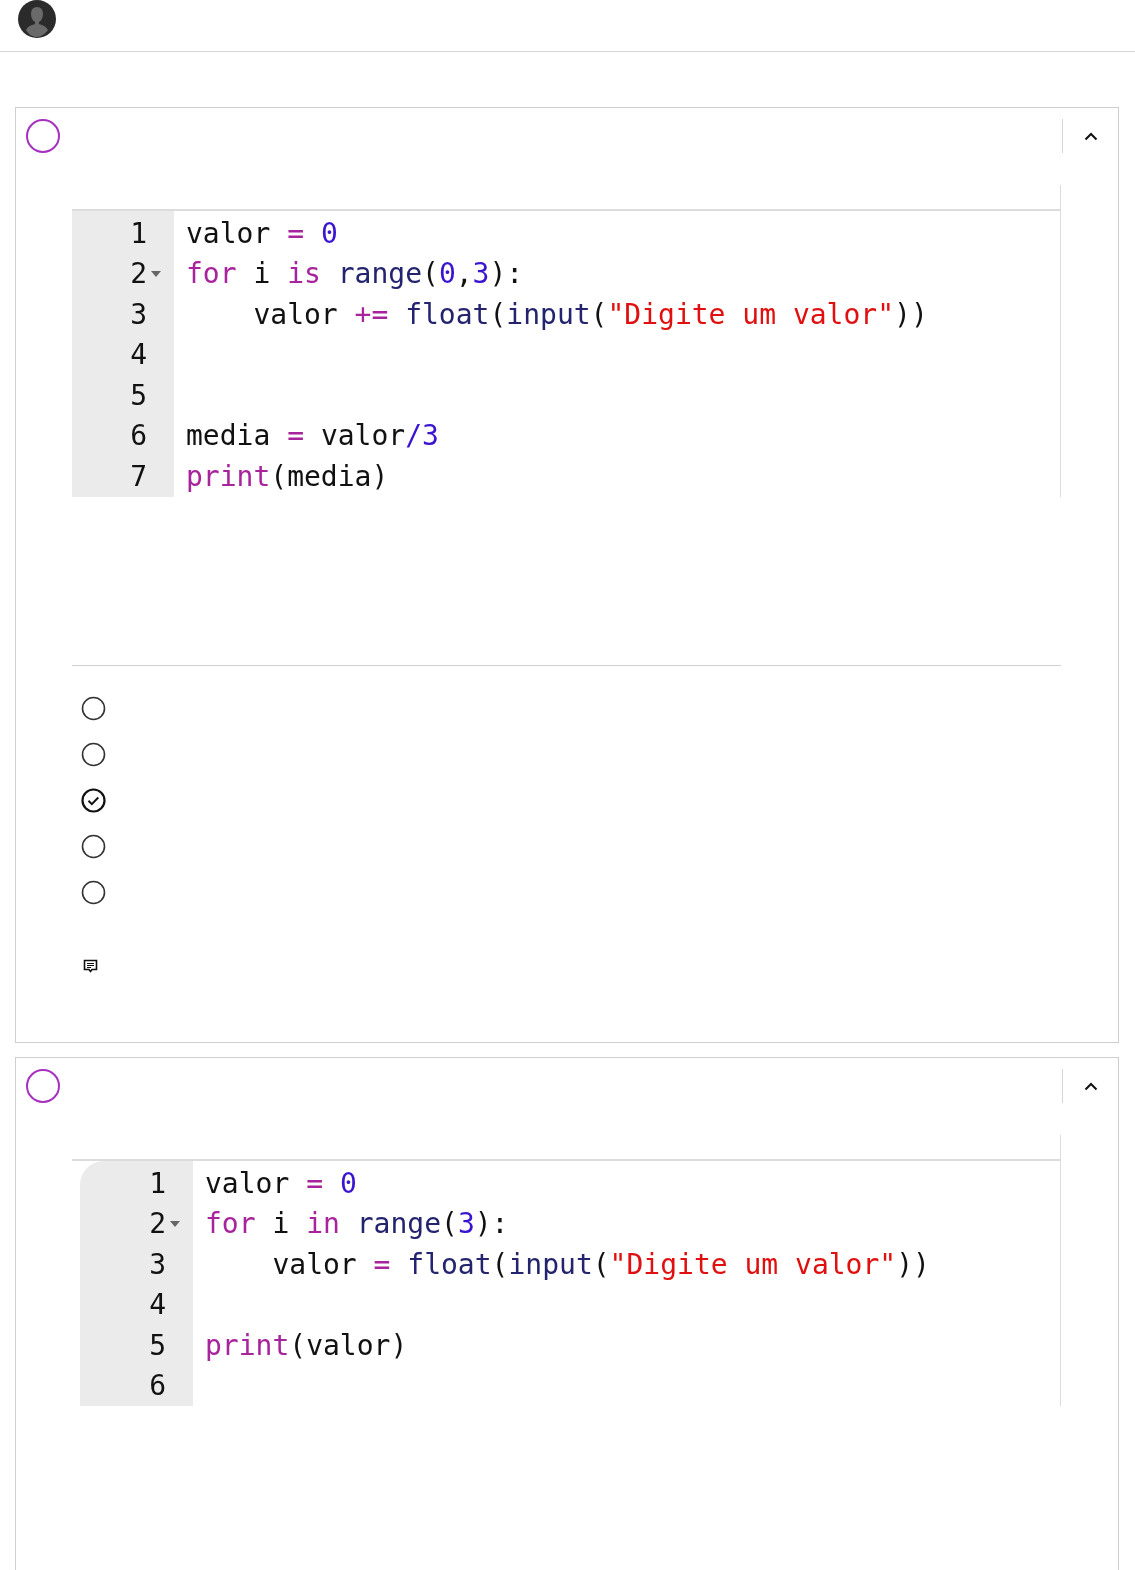 This screenshot has width=1135, height=1570. I want to click on user-avatar-icon, so click(37, 19).